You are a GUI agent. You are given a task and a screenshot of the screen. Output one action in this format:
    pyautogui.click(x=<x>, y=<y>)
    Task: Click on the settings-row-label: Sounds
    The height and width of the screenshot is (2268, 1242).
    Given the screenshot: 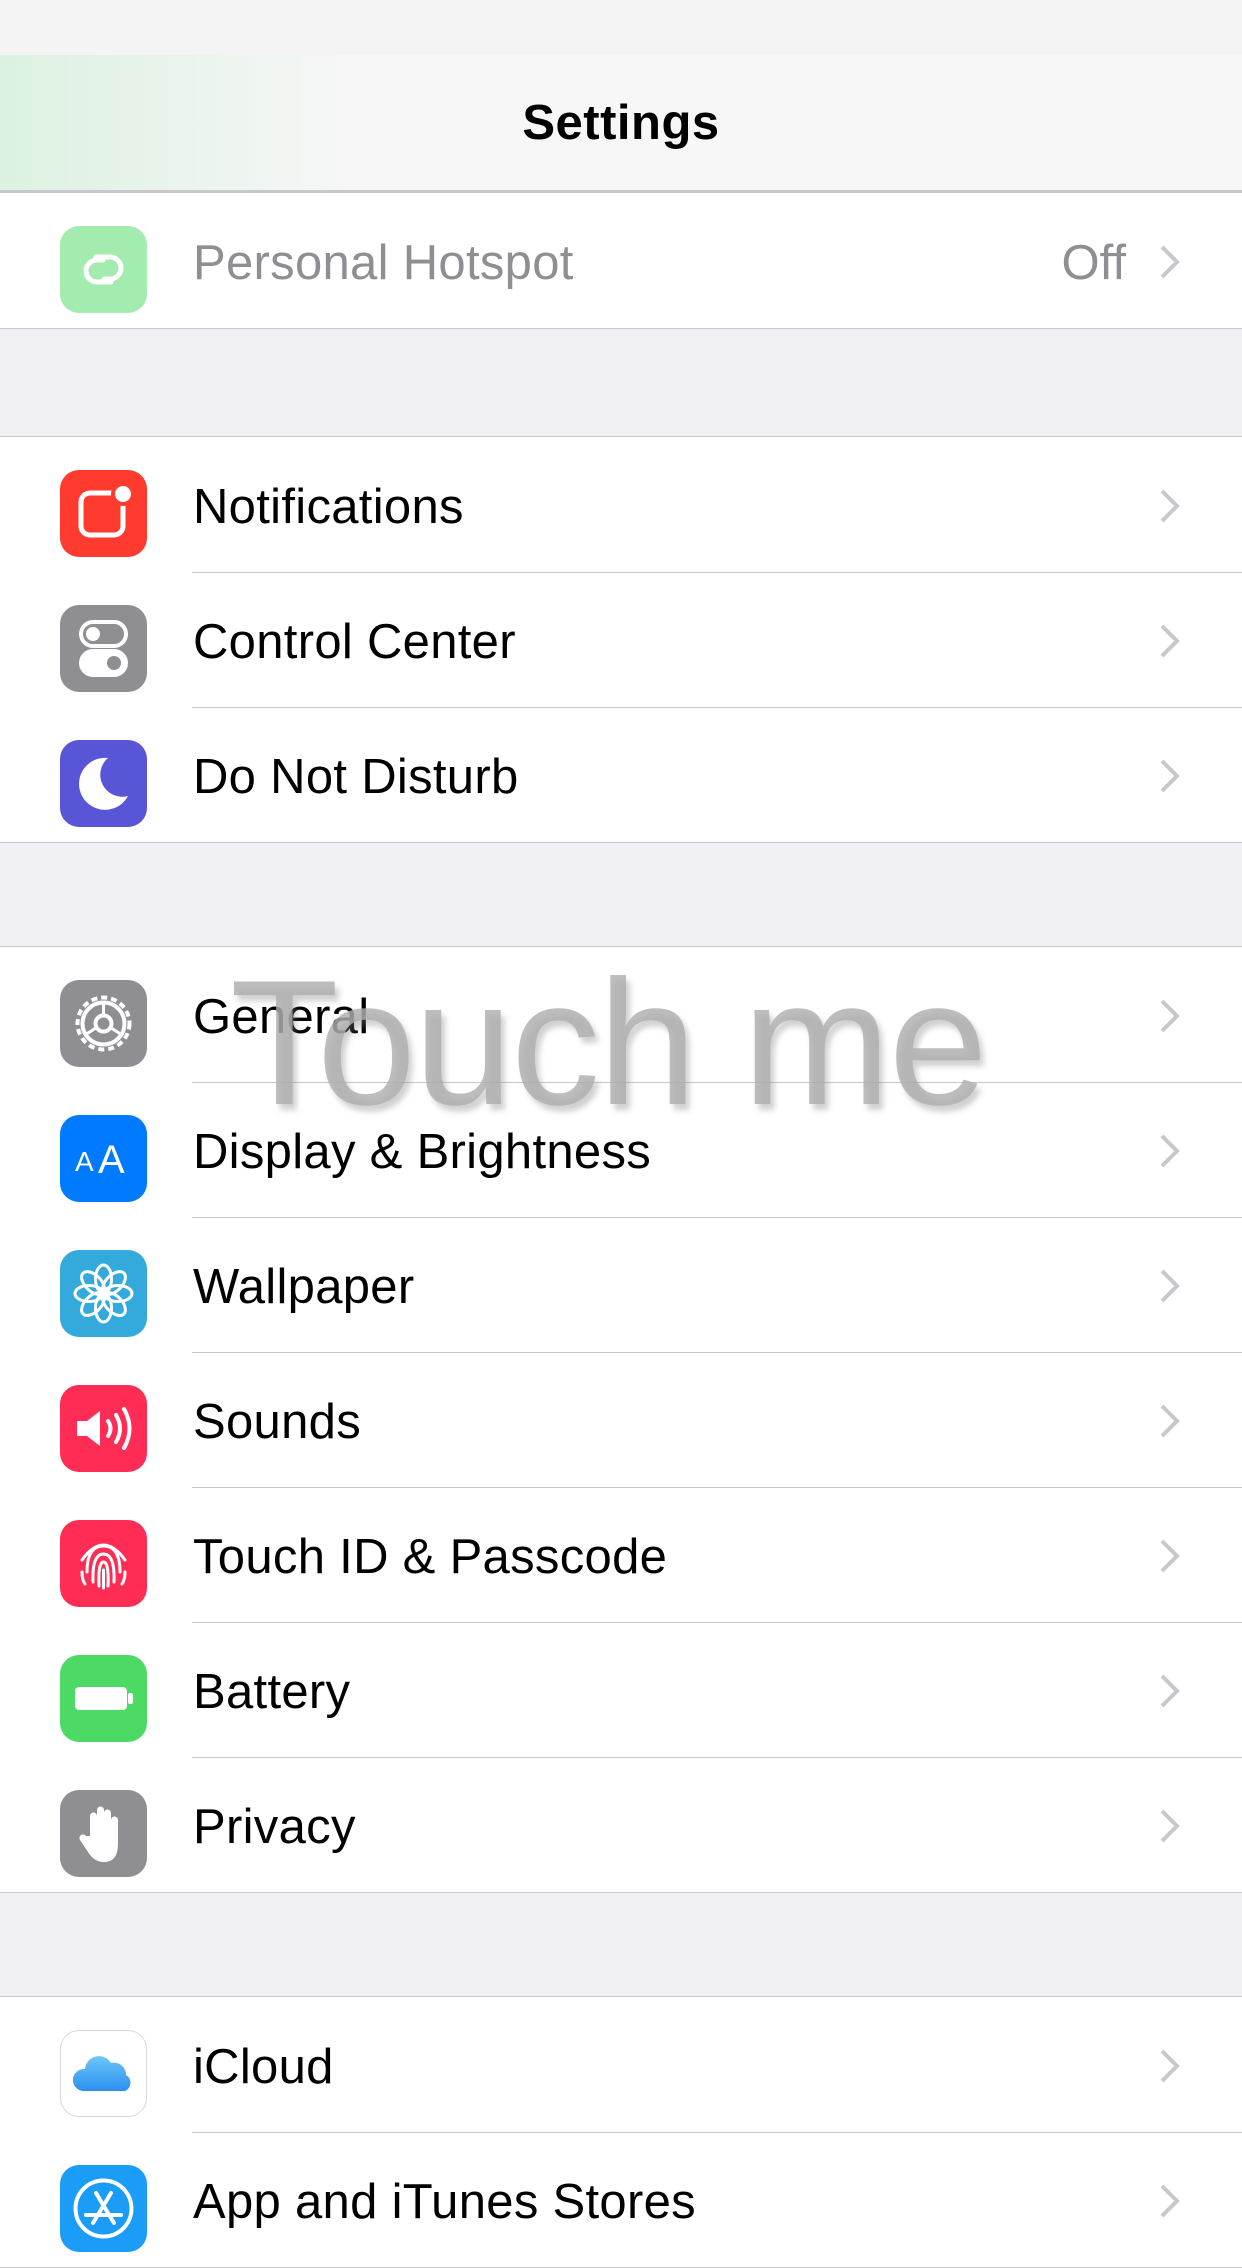 What is the action you would take?
    pyautogui.click(x=277, y=1422)
    